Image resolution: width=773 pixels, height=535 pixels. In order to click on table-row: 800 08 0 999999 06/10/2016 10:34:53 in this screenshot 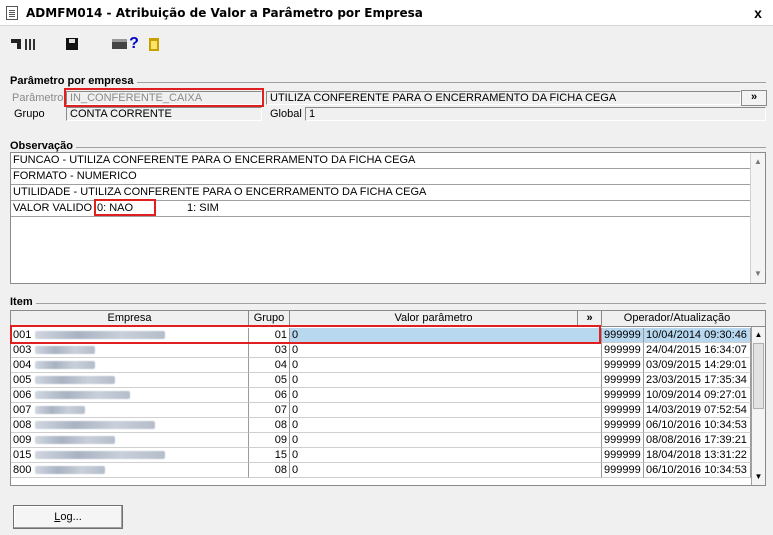, I will do `click(381, 470)`.